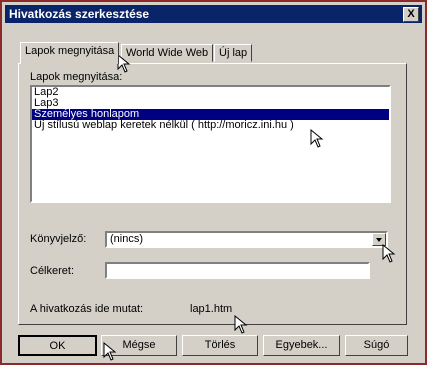 This screenshot has height=365, width=427. I want to click on cancel-button-label: Mégse, so click(139, 345).